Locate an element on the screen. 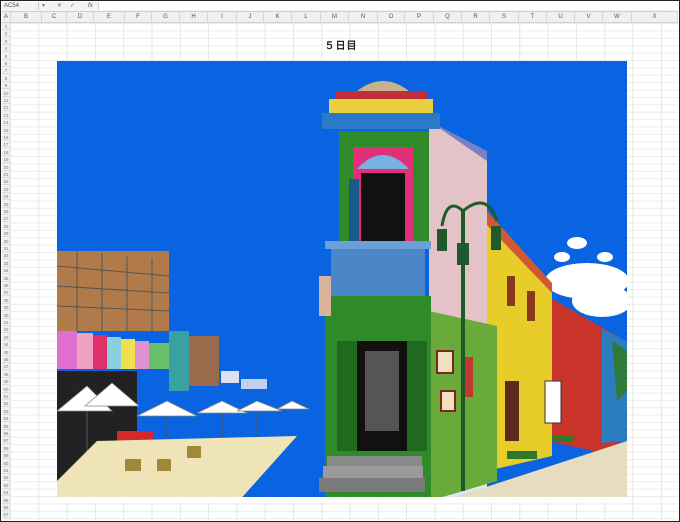 This screenshot has height=522, width=680. row-header-cell: 36 is located at coordinates (6, 285).